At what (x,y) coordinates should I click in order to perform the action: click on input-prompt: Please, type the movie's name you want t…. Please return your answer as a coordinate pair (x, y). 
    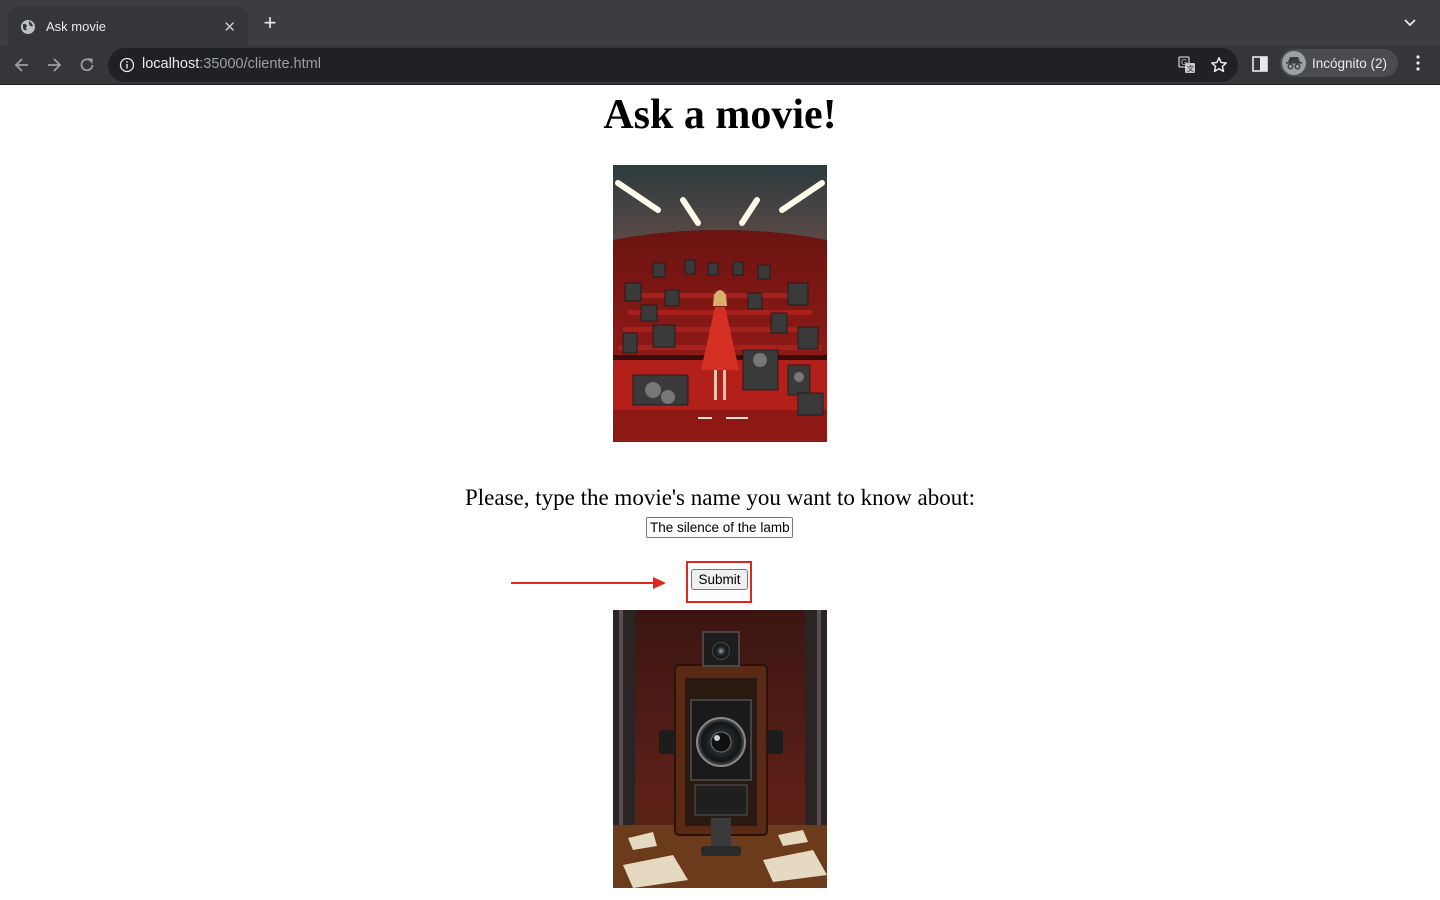
    Looking at the image, I should click on (720, 497).